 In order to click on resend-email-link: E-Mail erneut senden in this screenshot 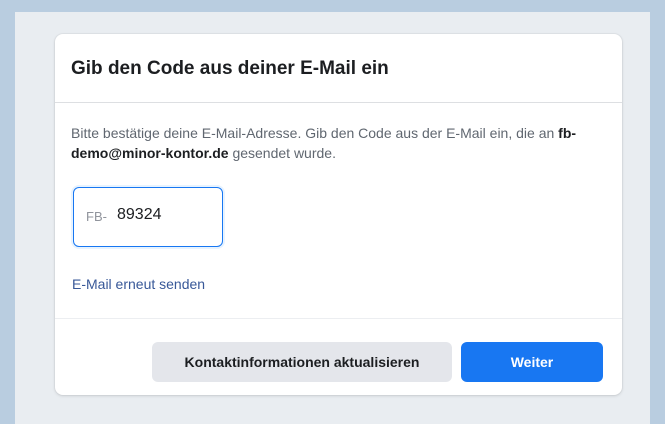, I will do `click(138, 284)`.